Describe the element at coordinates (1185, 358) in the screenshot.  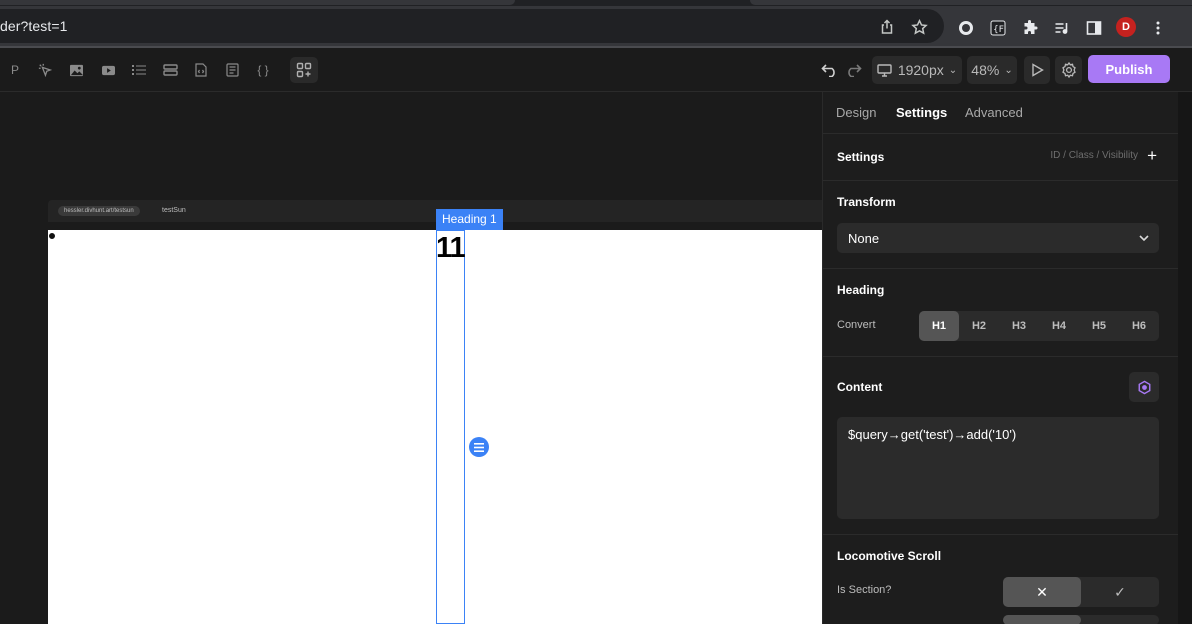
I see `panel-scrollbar` at that location.